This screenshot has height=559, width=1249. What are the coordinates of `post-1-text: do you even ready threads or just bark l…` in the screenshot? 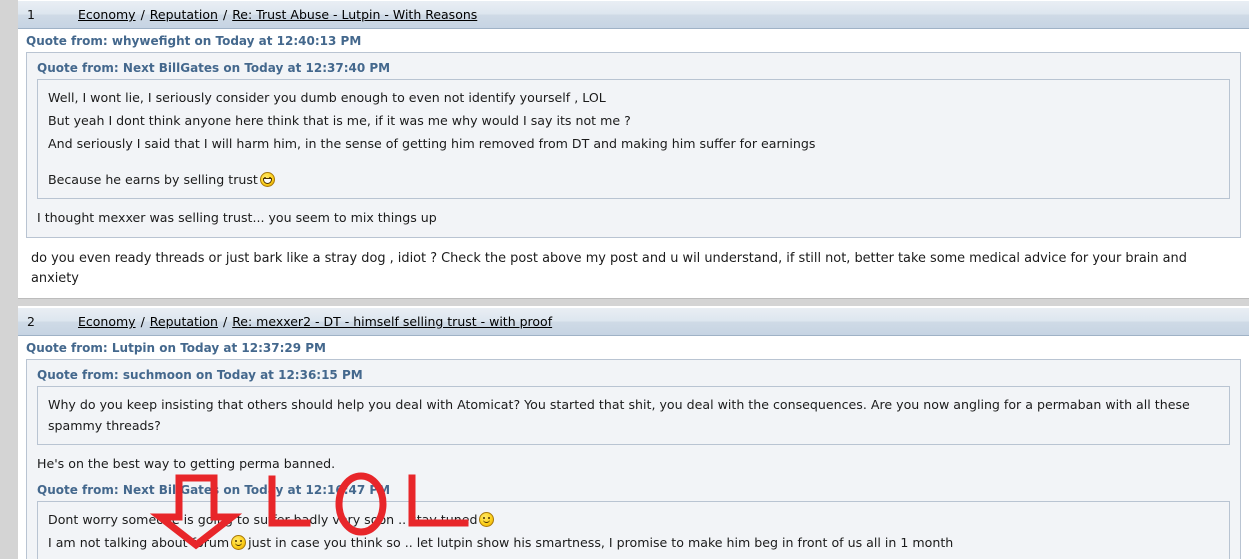 It's located at (609, 268).